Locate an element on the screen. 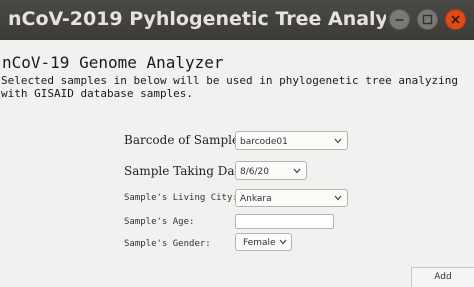 This screenshot has width=474, height=287. close-icon is located at coordinates (455, 19).